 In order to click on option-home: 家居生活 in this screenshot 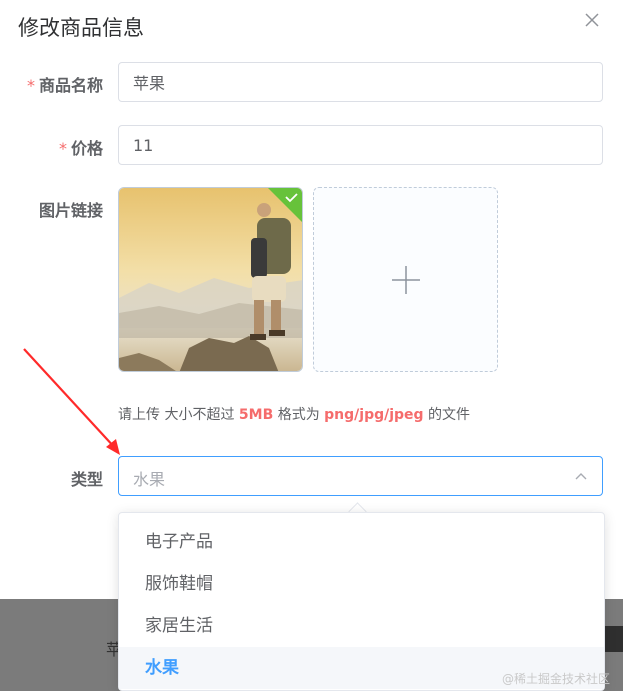, I will do `click(361, 626)`.